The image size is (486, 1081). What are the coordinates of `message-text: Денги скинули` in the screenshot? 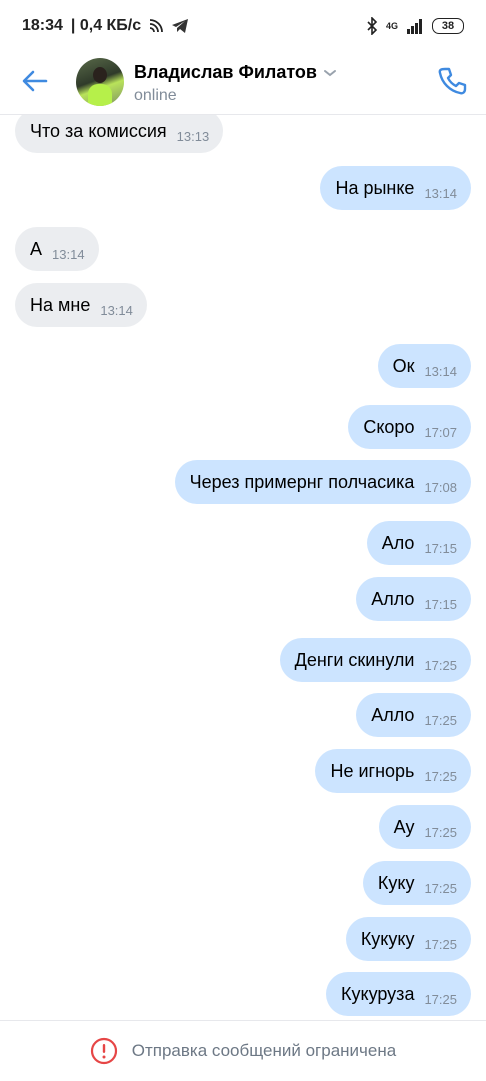 It's located at (354, 659).